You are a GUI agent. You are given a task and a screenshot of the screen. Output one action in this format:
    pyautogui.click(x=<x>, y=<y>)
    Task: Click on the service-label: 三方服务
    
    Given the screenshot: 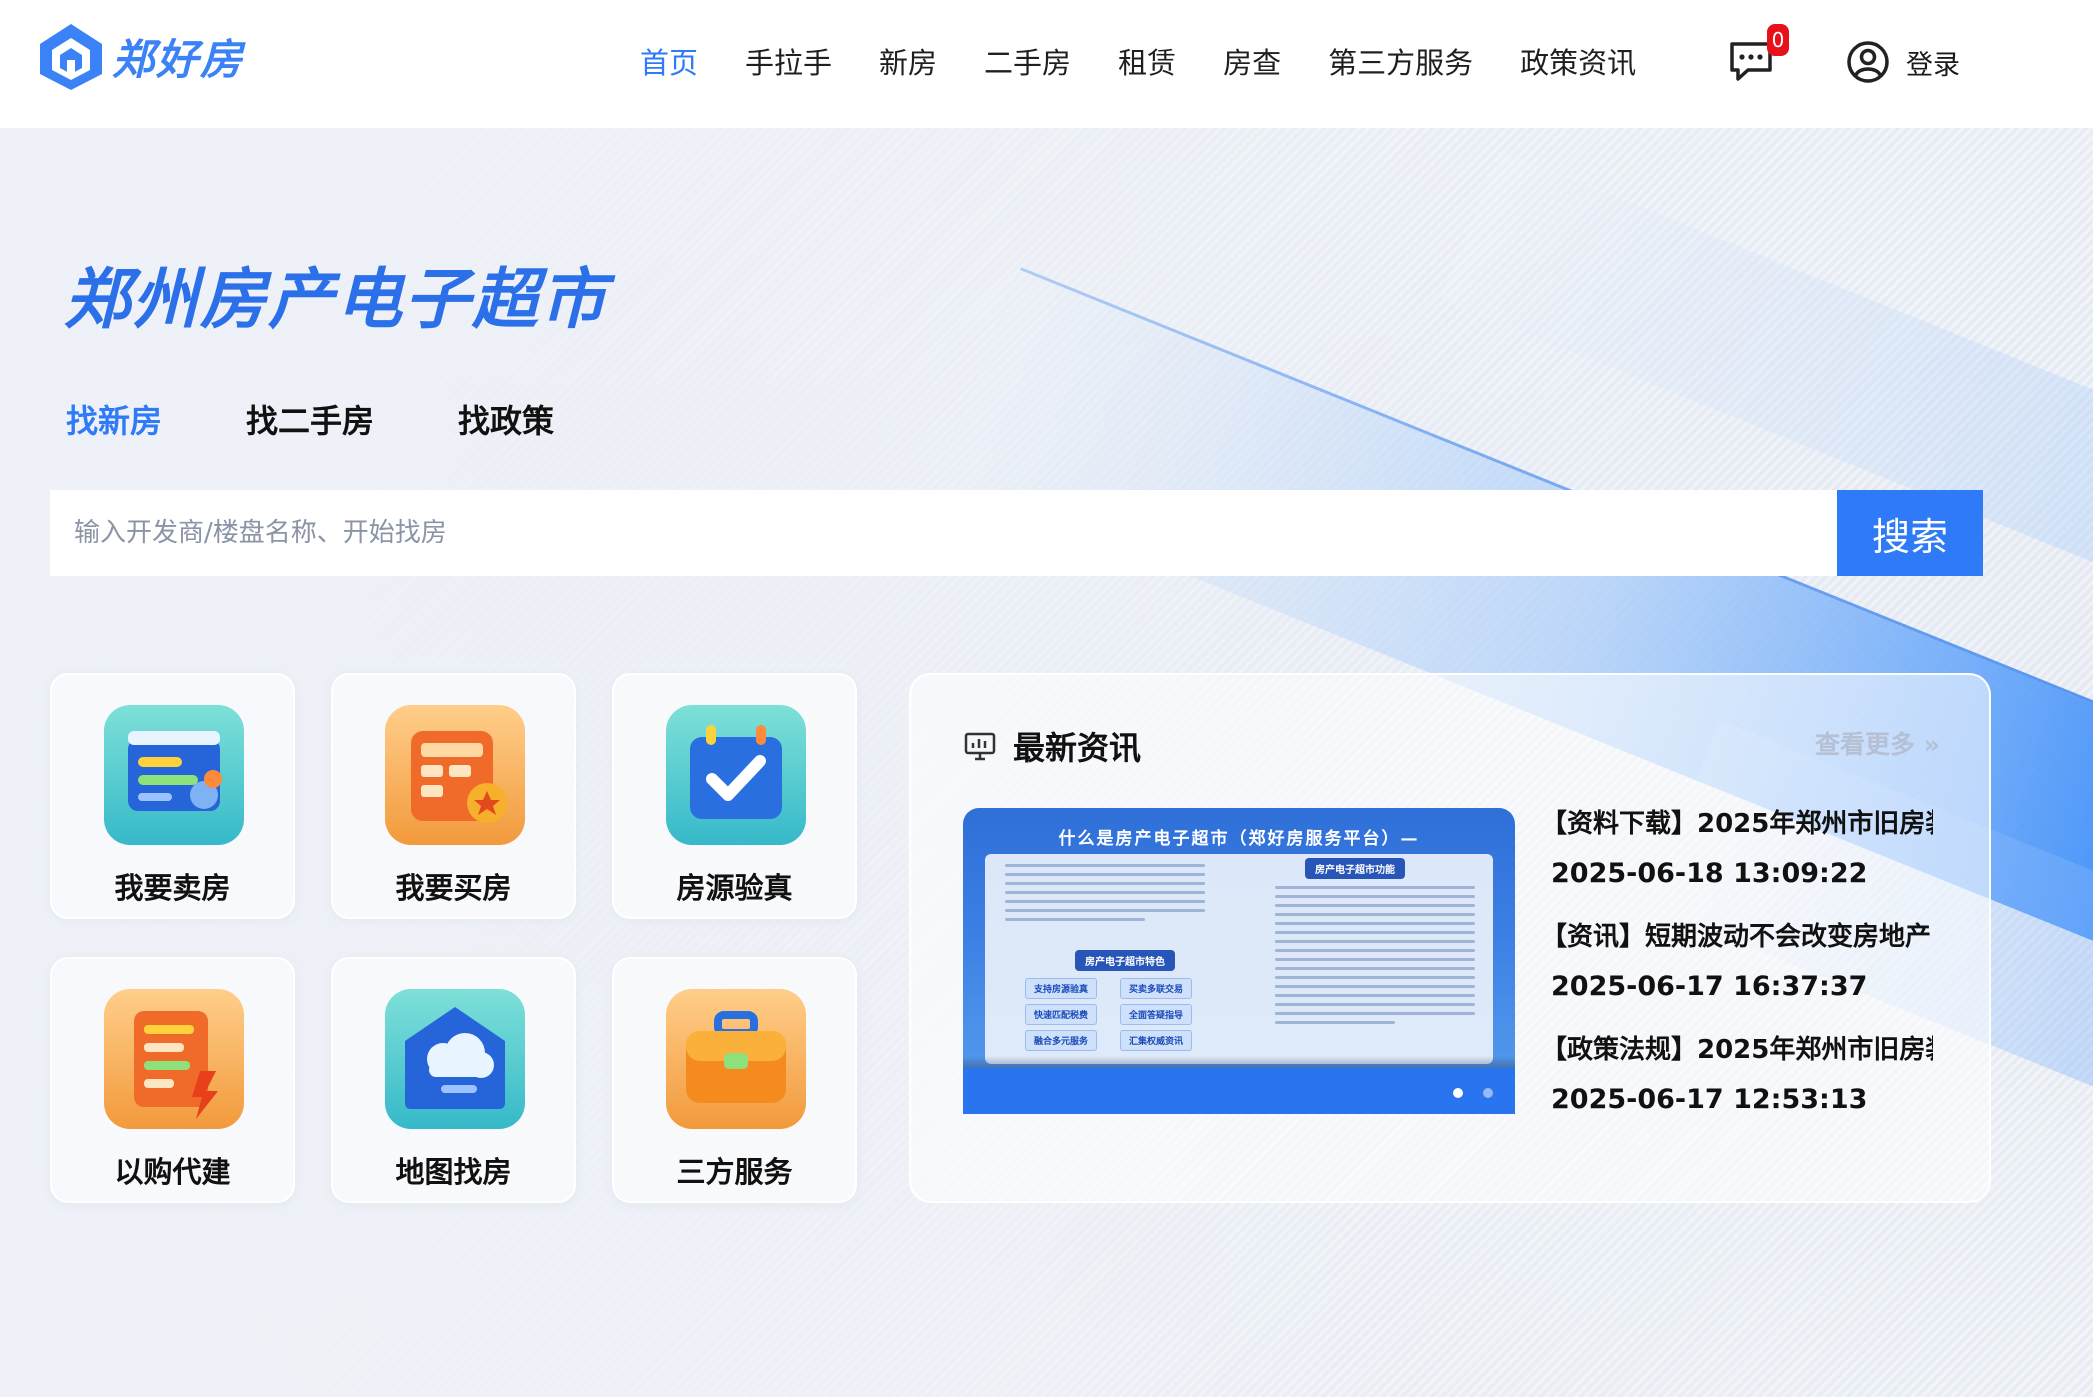 What is the action you would take?
    pyautogui.click(x=734, y=1172)
    